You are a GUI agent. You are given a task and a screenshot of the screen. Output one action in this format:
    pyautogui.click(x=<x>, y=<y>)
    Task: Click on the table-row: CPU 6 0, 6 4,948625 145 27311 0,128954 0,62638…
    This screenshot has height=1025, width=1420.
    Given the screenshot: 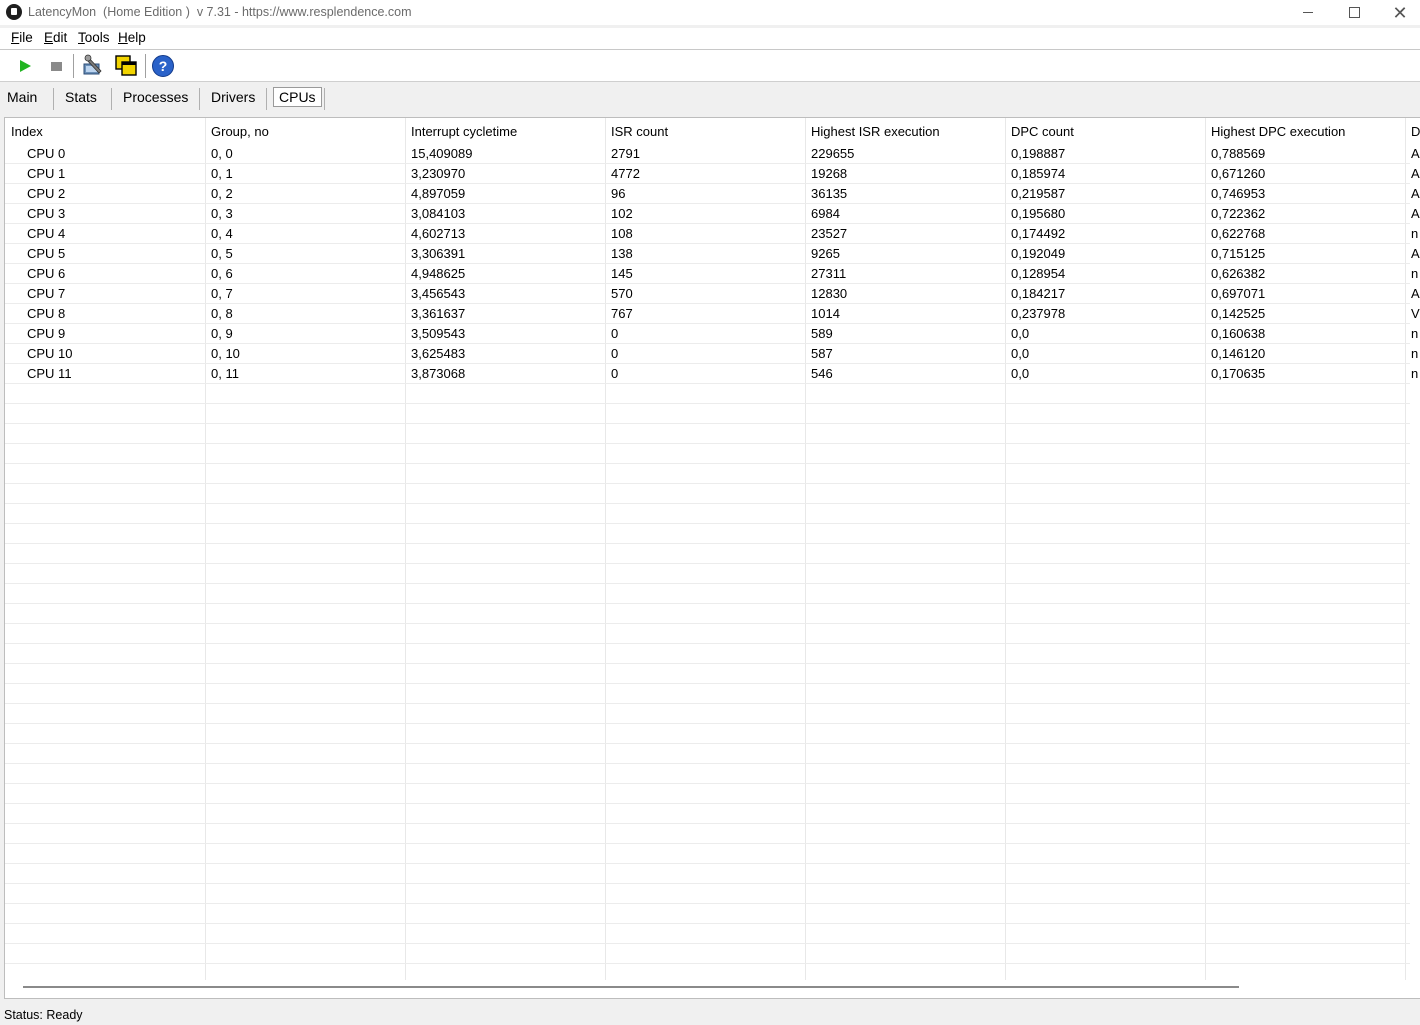 What is the action you would take?
    pyautogui.click(x=712, y=273)
    